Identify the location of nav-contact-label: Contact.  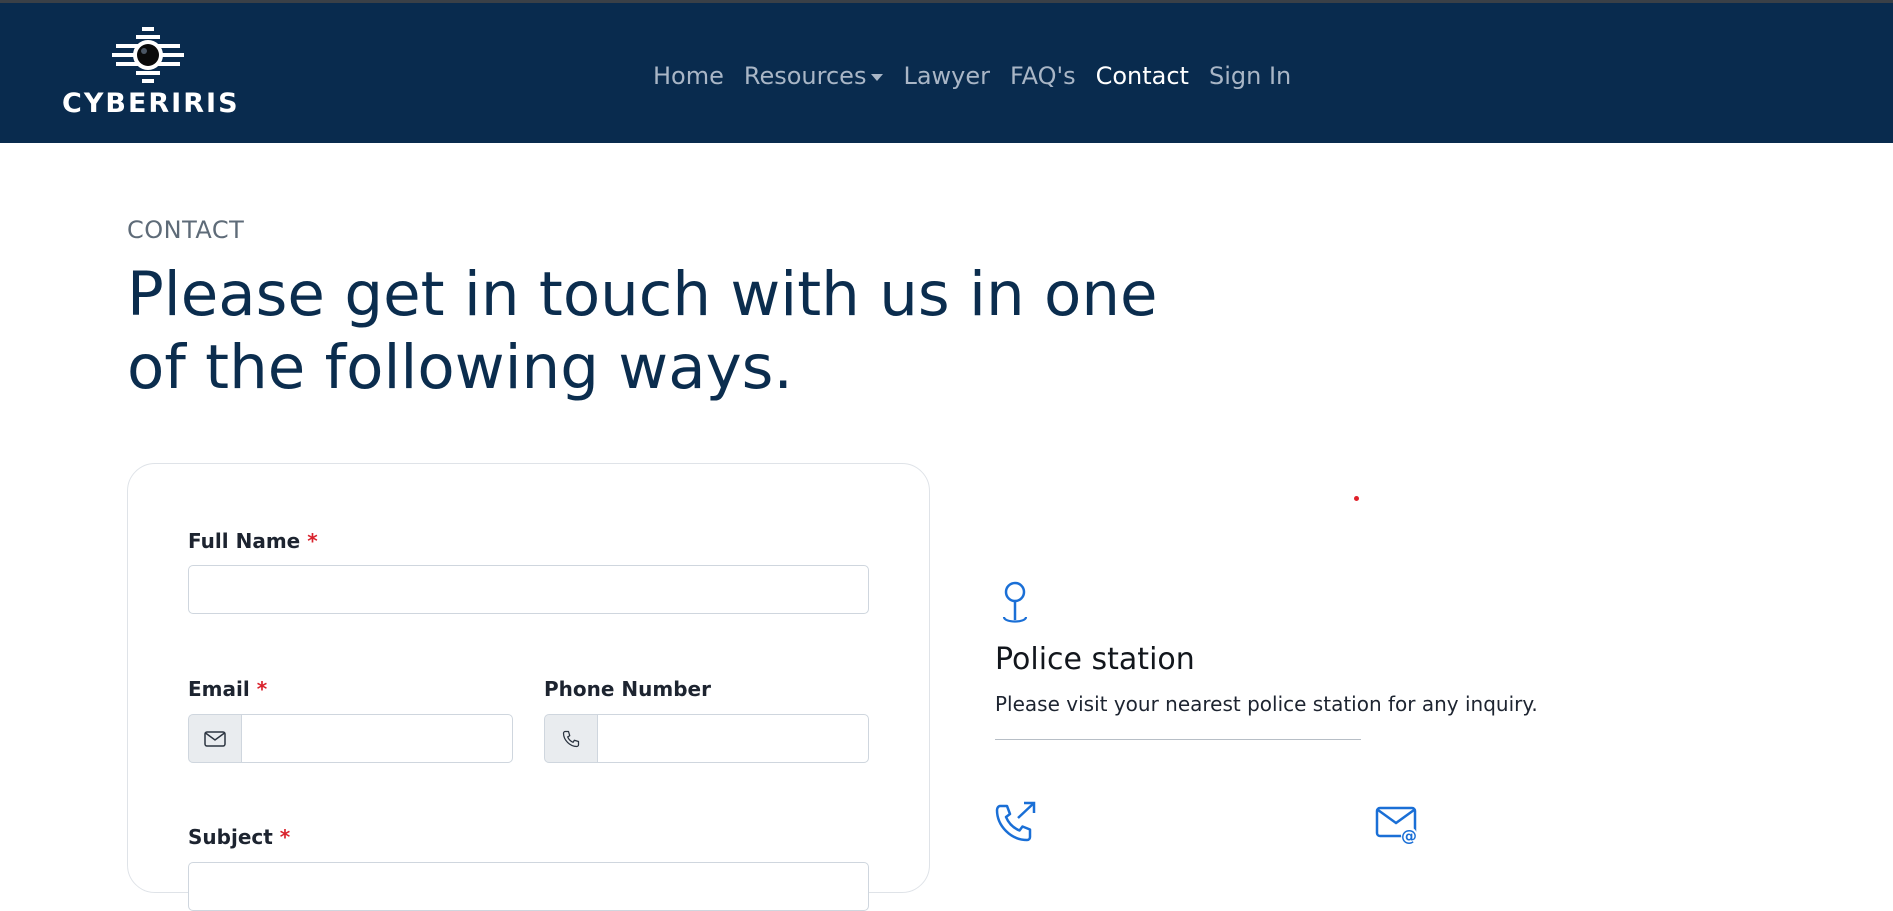
(1142, 76).